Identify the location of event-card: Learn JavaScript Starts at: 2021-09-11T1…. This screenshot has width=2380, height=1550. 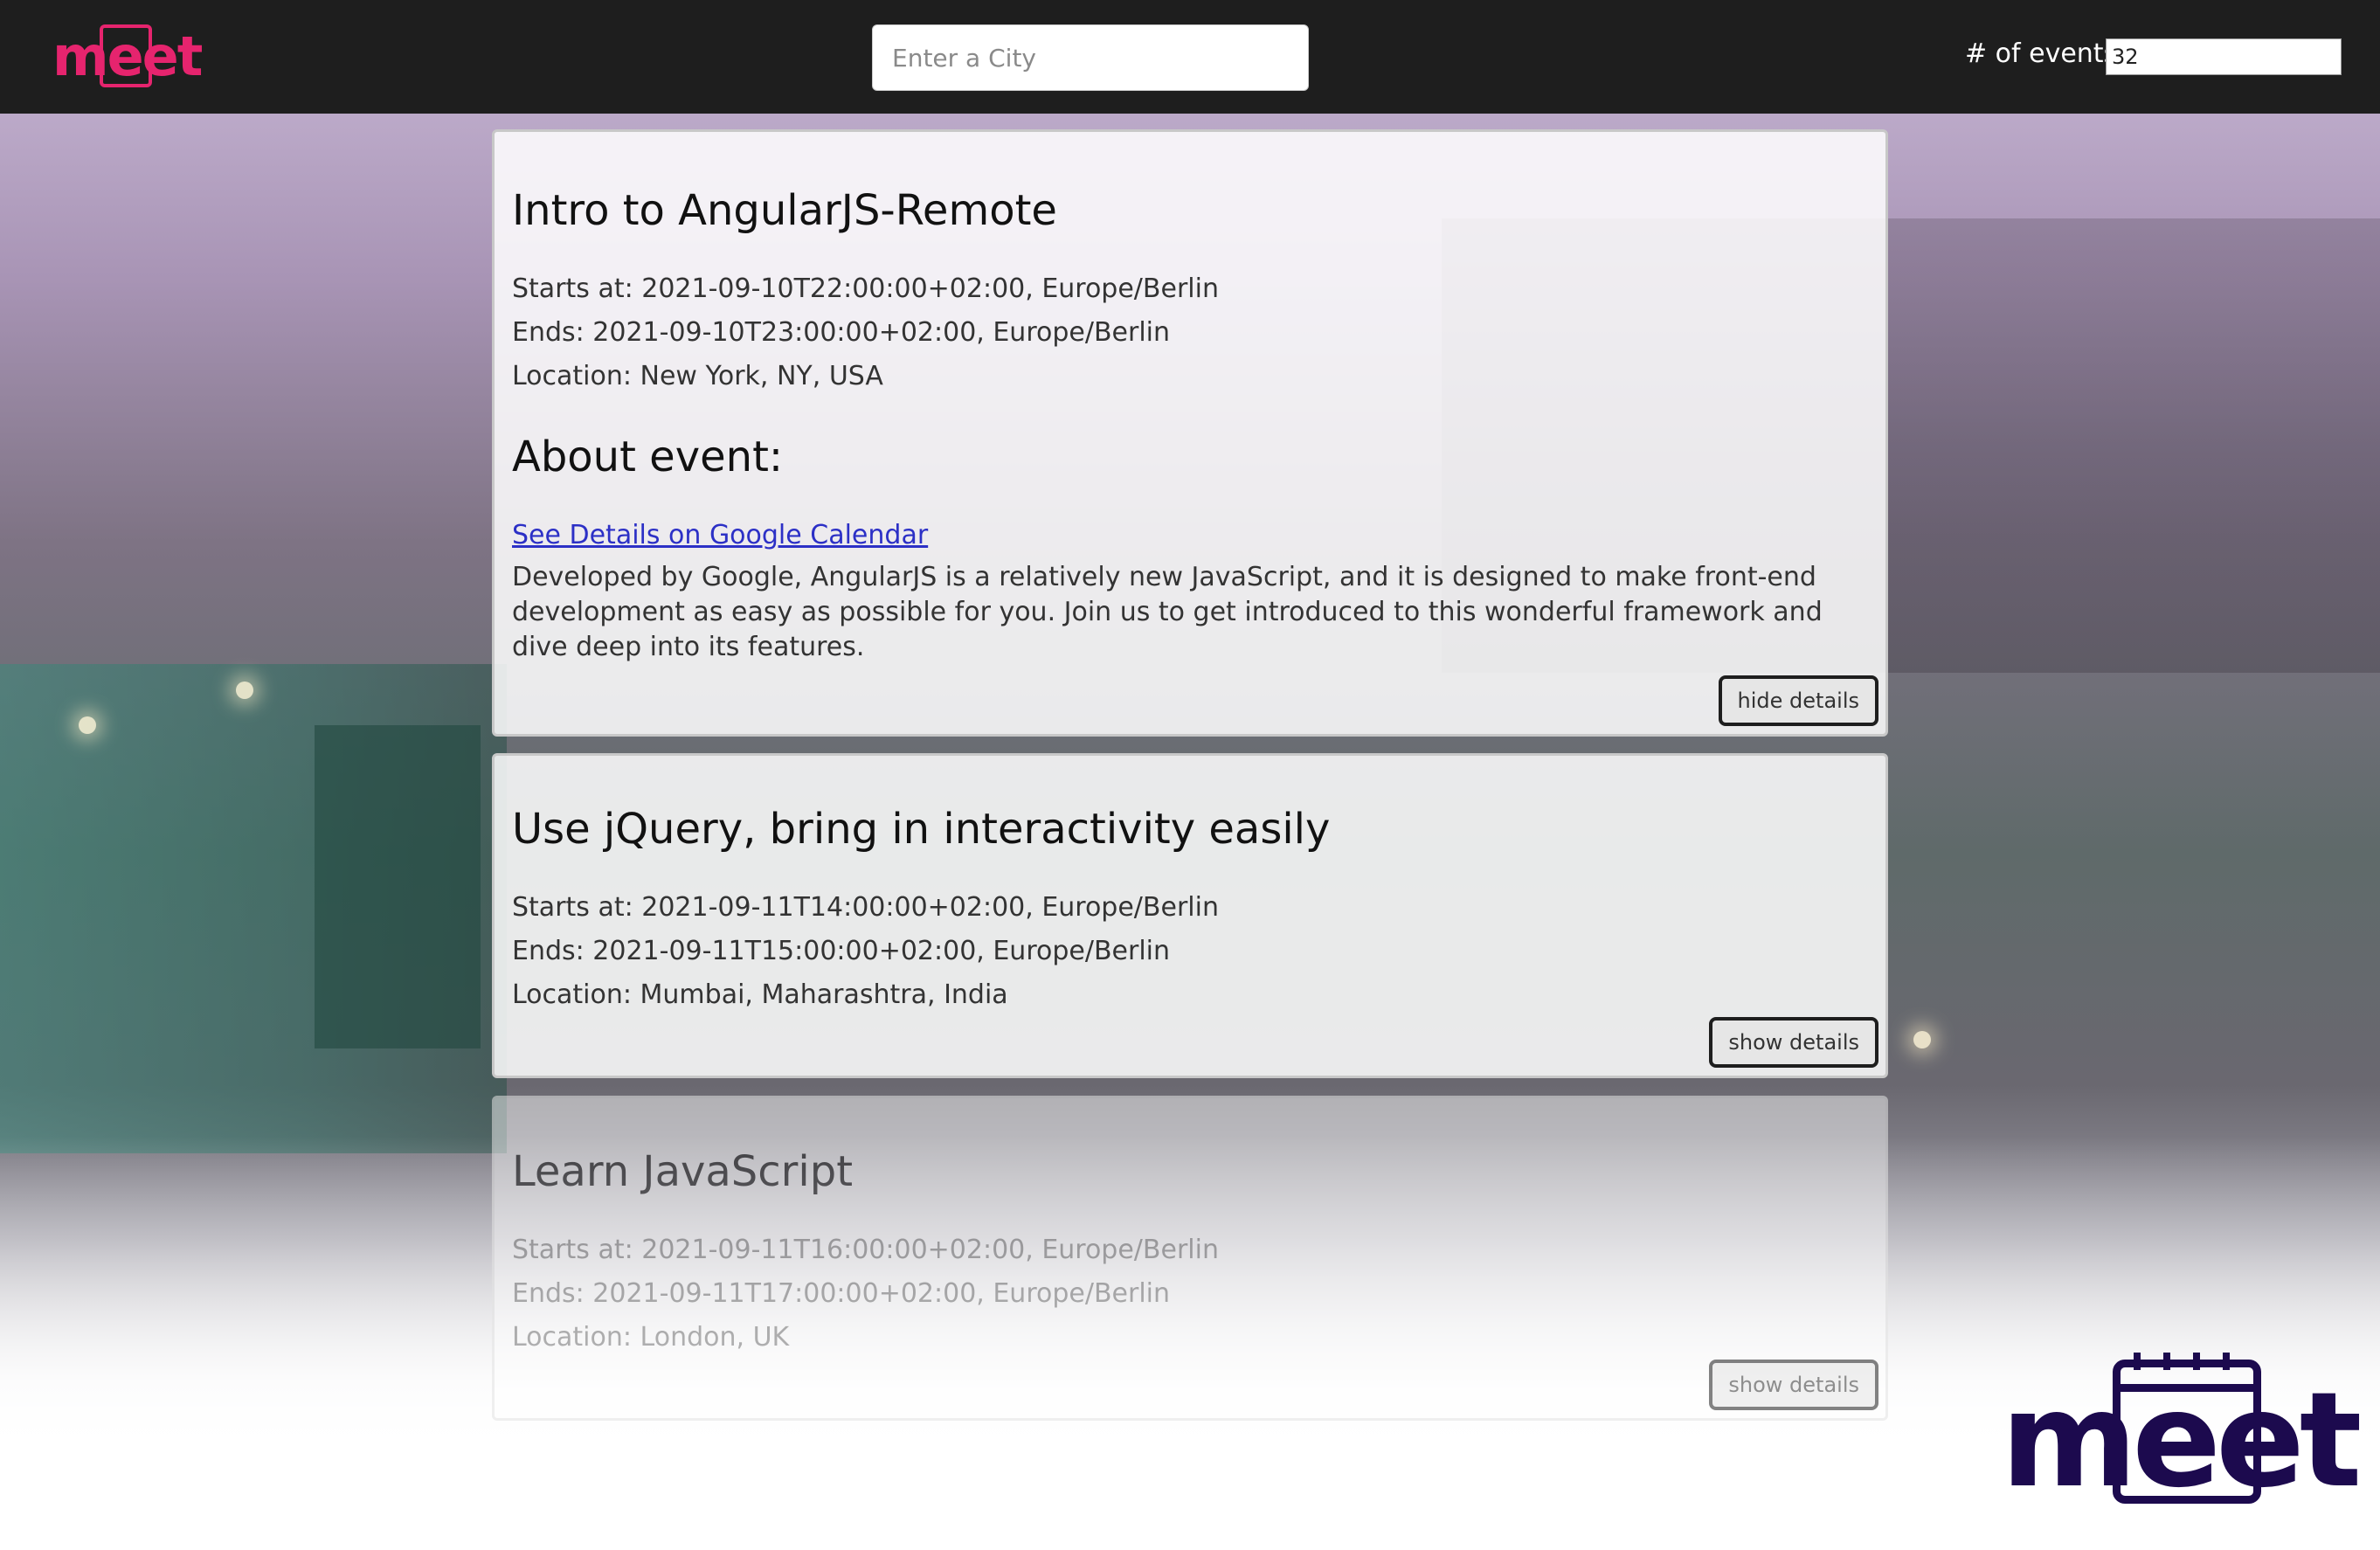
(1190, 1258).